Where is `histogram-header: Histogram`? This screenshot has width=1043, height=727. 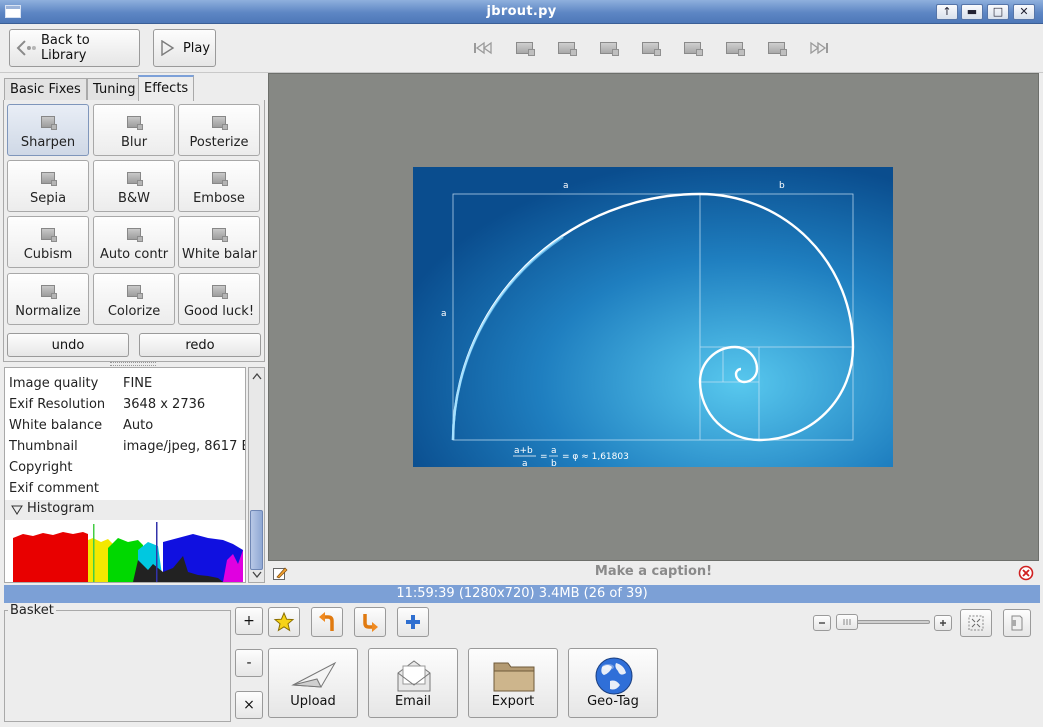 histogram-header: Histogram is located at coordinates (125, 510).